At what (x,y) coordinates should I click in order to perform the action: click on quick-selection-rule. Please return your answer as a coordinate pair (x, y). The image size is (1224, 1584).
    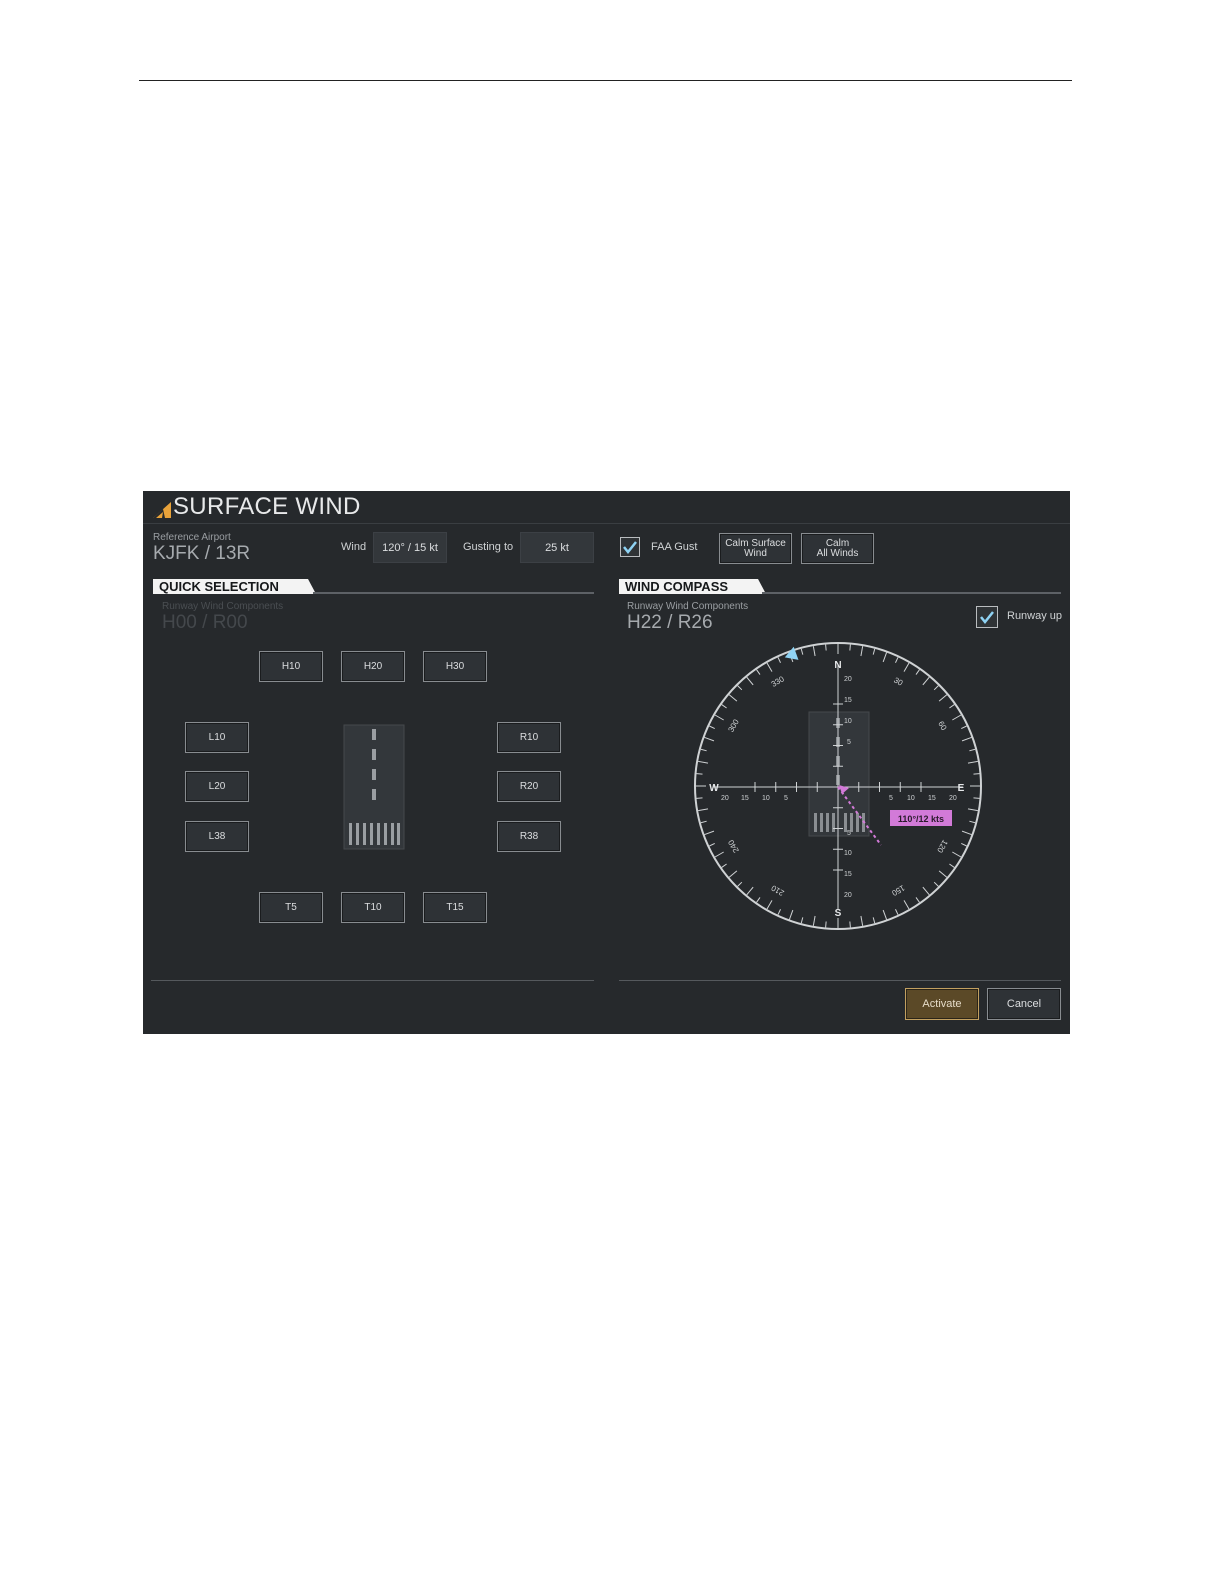
    Looking at the image, I should click on (453, 593).